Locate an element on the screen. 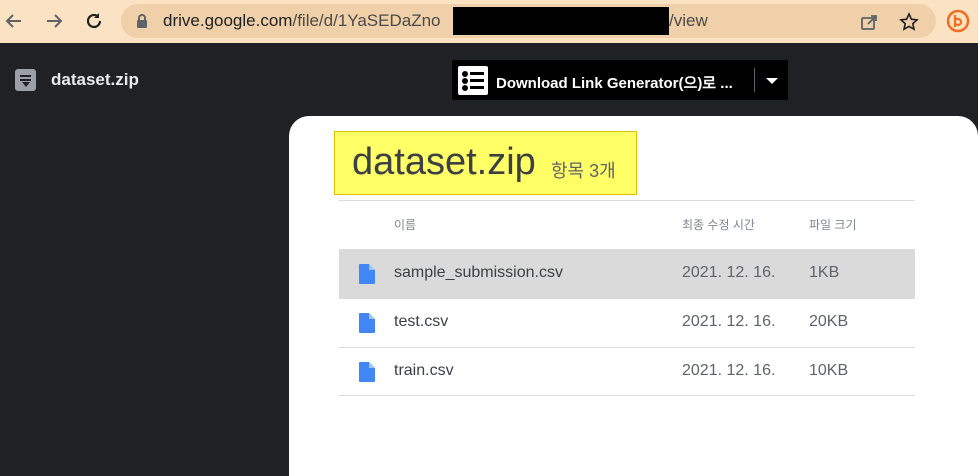  column-header-size: 파일 크기 is located at coordinates (833, 224).